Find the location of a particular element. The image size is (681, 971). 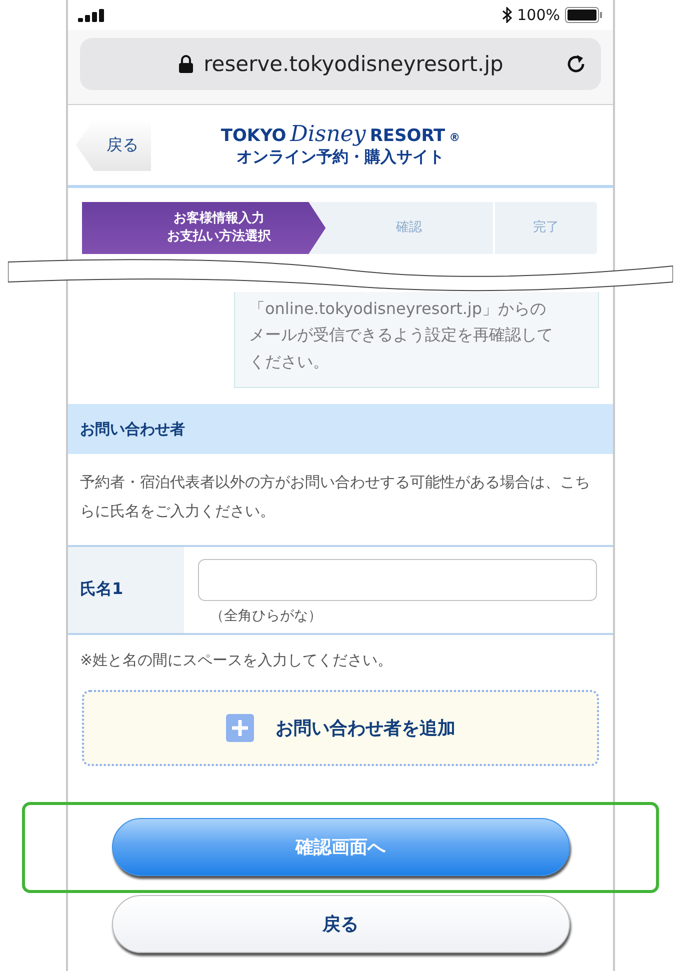

input-note: ※姓と名の間にスペースを入力してください。 is located at coordinates (236, 660).